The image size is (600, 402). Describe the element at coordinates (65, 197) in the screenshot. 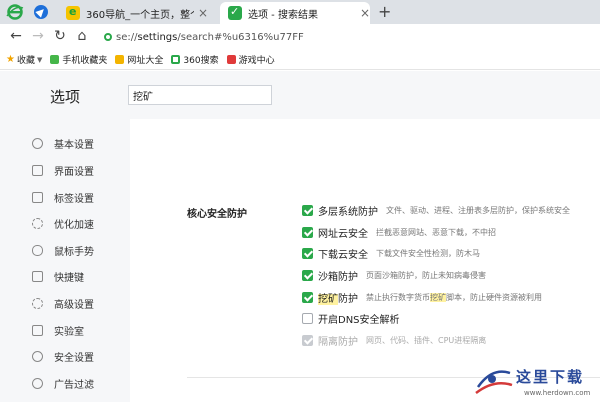

I see `sidebar-item-tabs: 标签设置` at that location.